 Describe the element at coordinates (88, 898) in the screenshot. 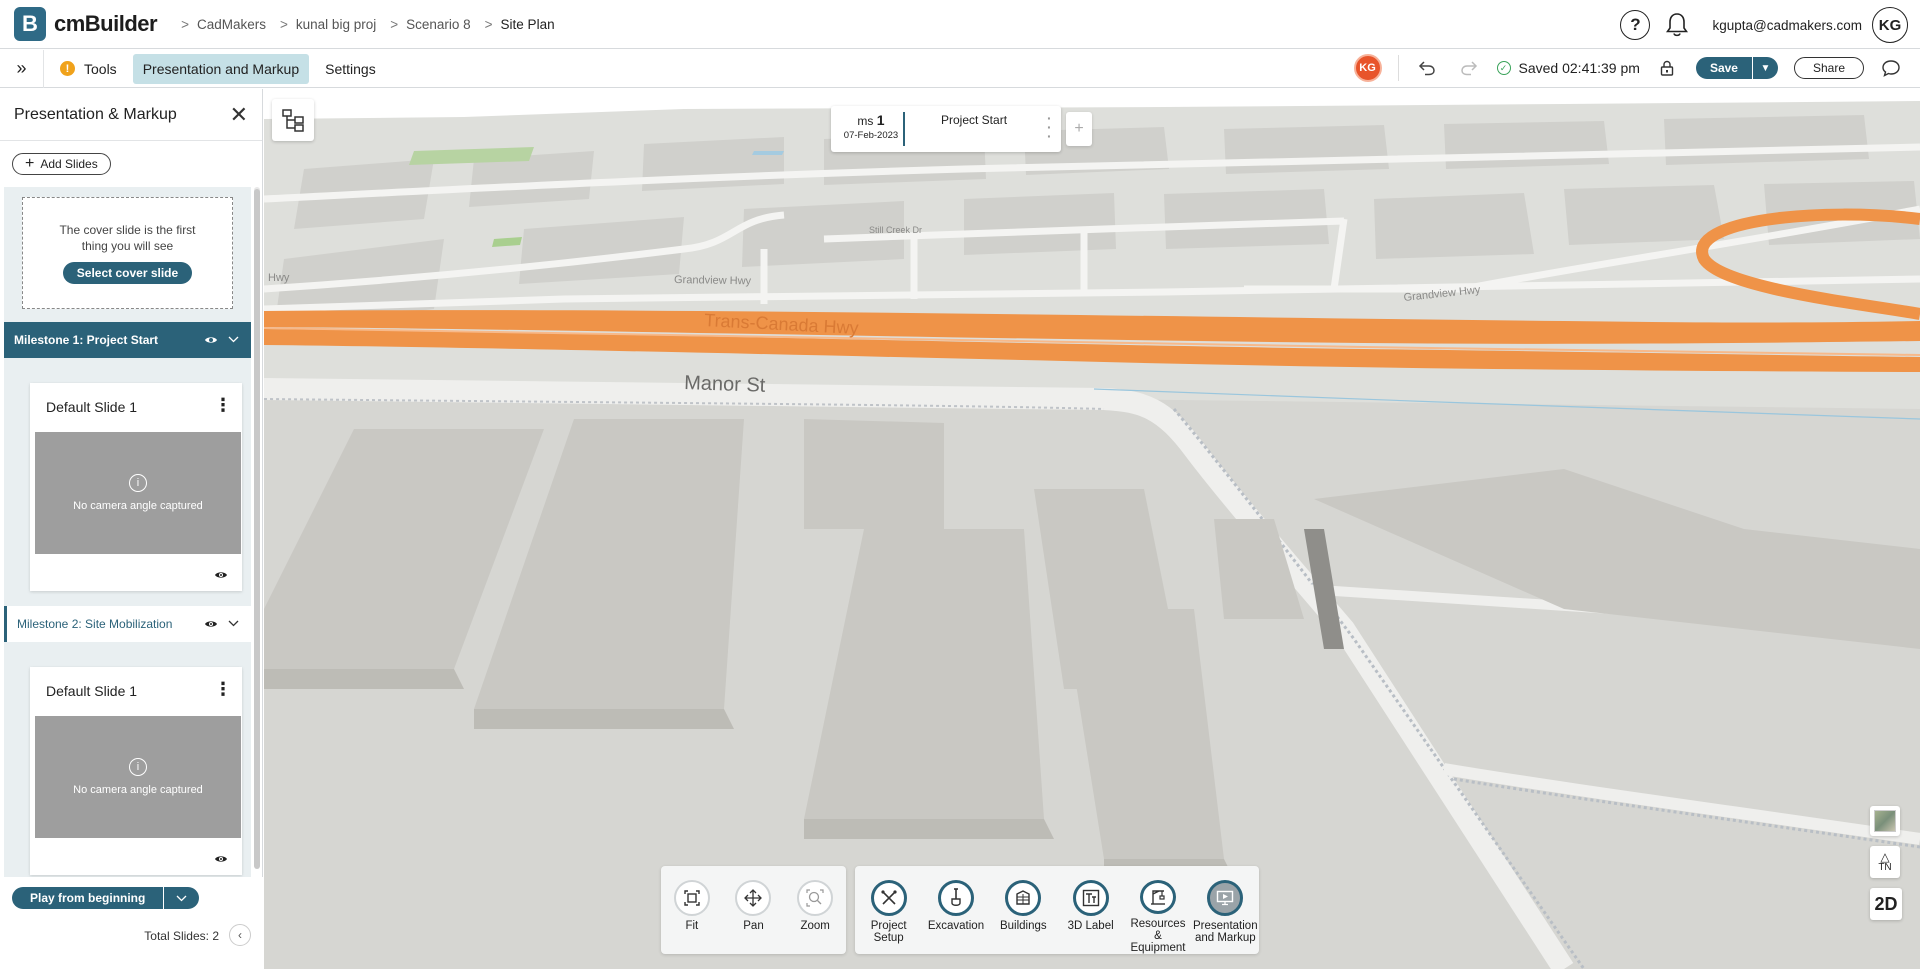

I see `play-from-beginning-button: Play from beginning` at that location.